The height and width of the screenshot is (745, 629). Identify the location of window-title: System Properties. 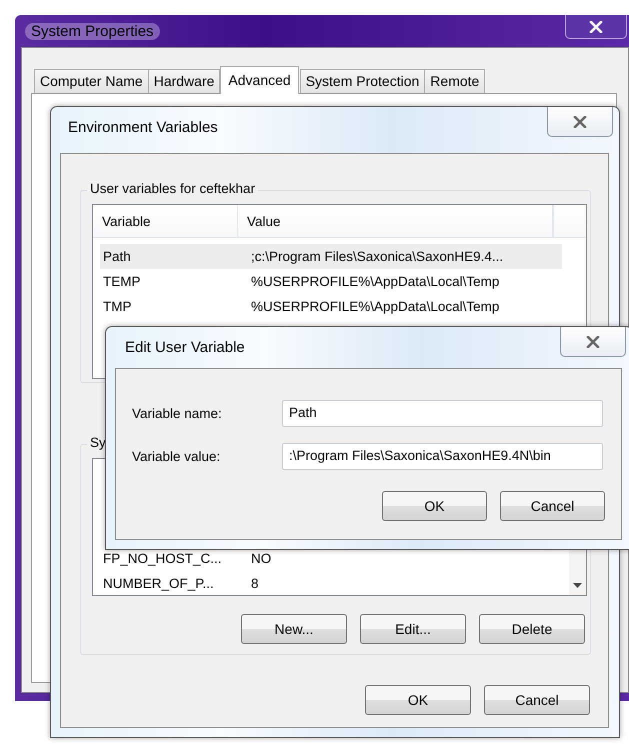
(92, 31).